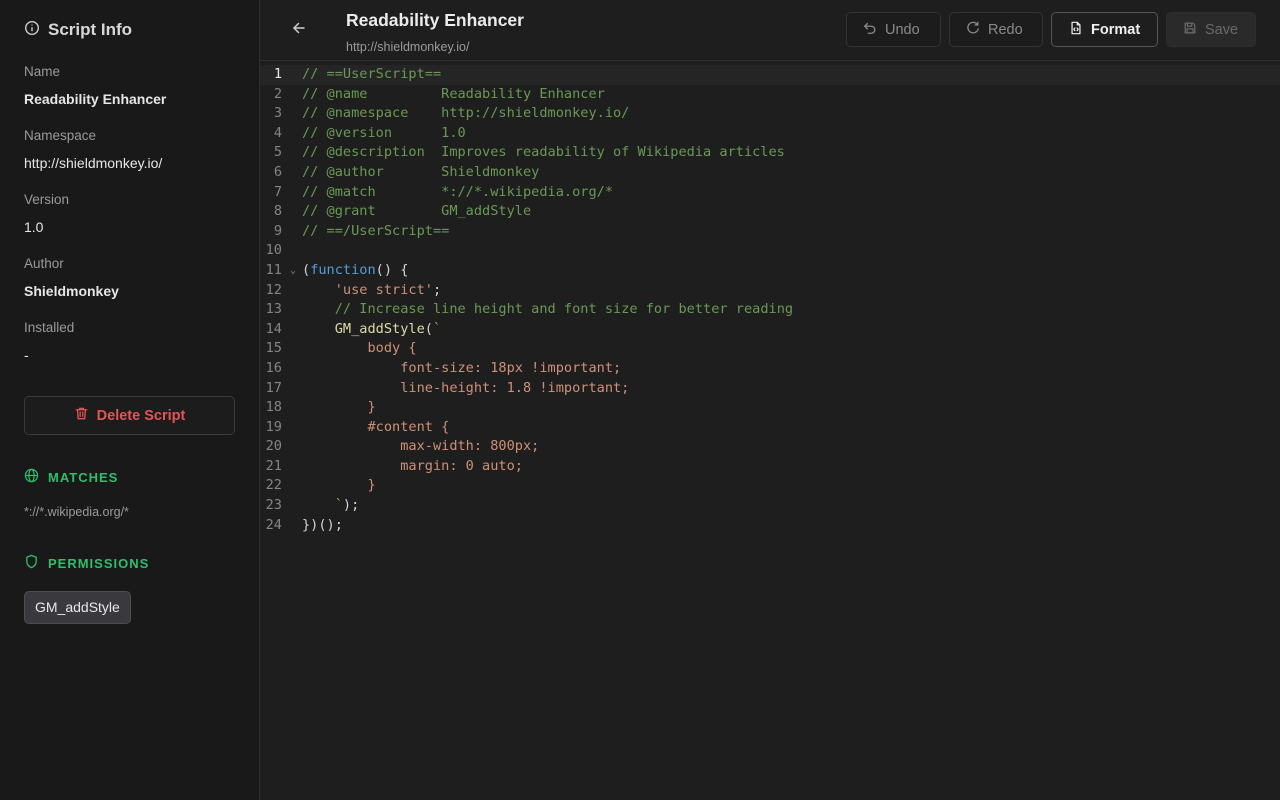 The image size is (1280, 800). Describe the element at coordinates (791, 389) in the screenshot. I see `code-text: line-height: 1.8 !important;` at that location.